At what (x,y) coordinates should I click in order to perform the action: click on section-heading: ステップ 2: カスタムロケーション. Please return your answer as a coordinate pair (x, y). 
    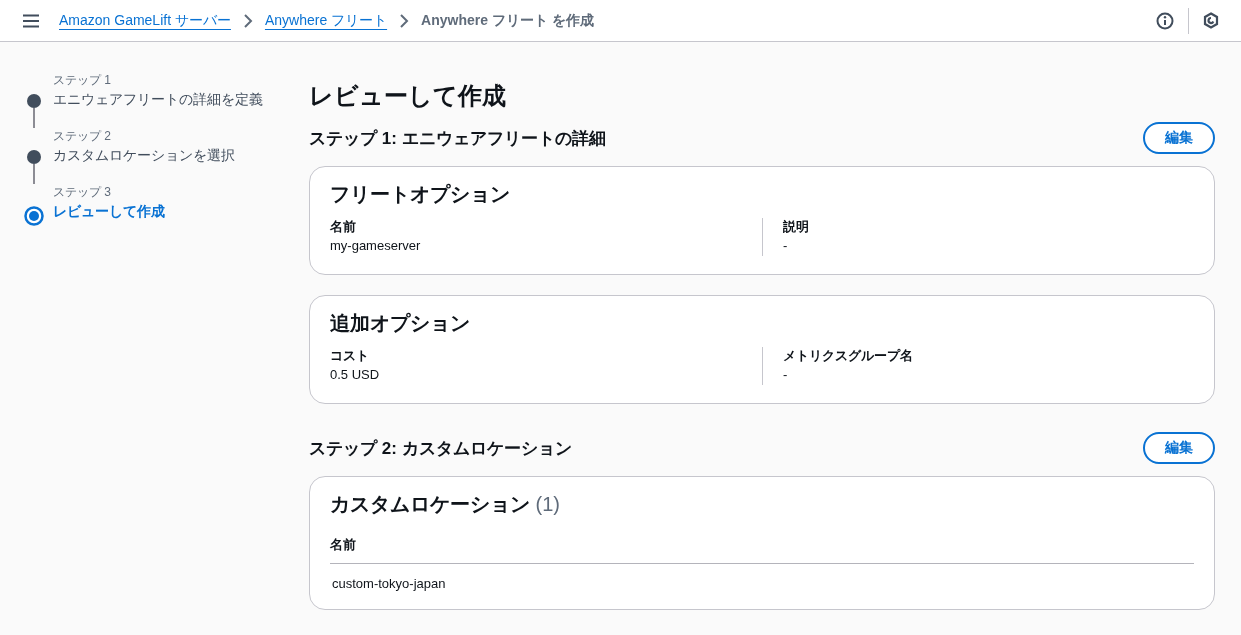
    Looking at the image, I should click on (440, 448).